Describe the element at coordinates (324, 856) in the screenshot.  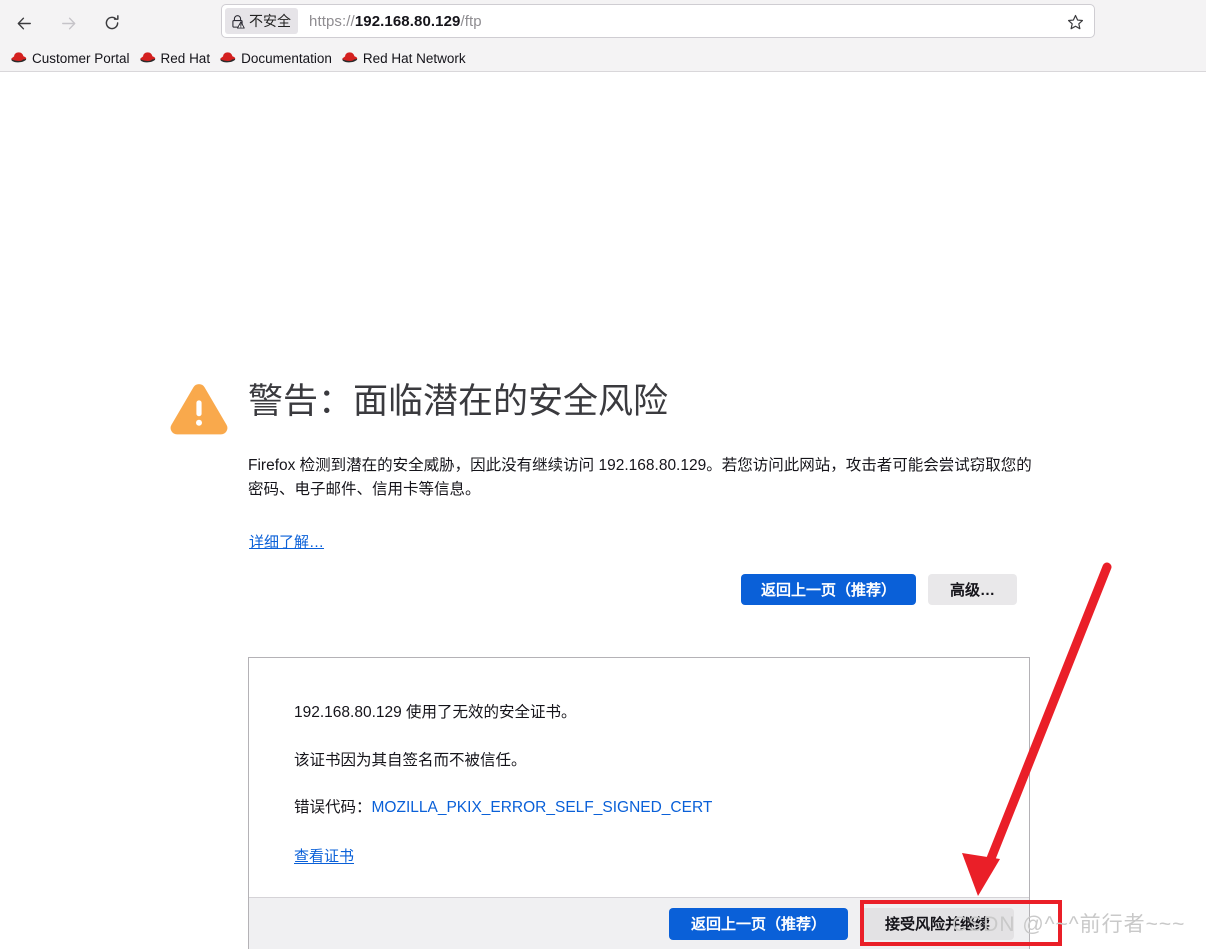
I see `view-certificate-link: 查看证书` at that location.